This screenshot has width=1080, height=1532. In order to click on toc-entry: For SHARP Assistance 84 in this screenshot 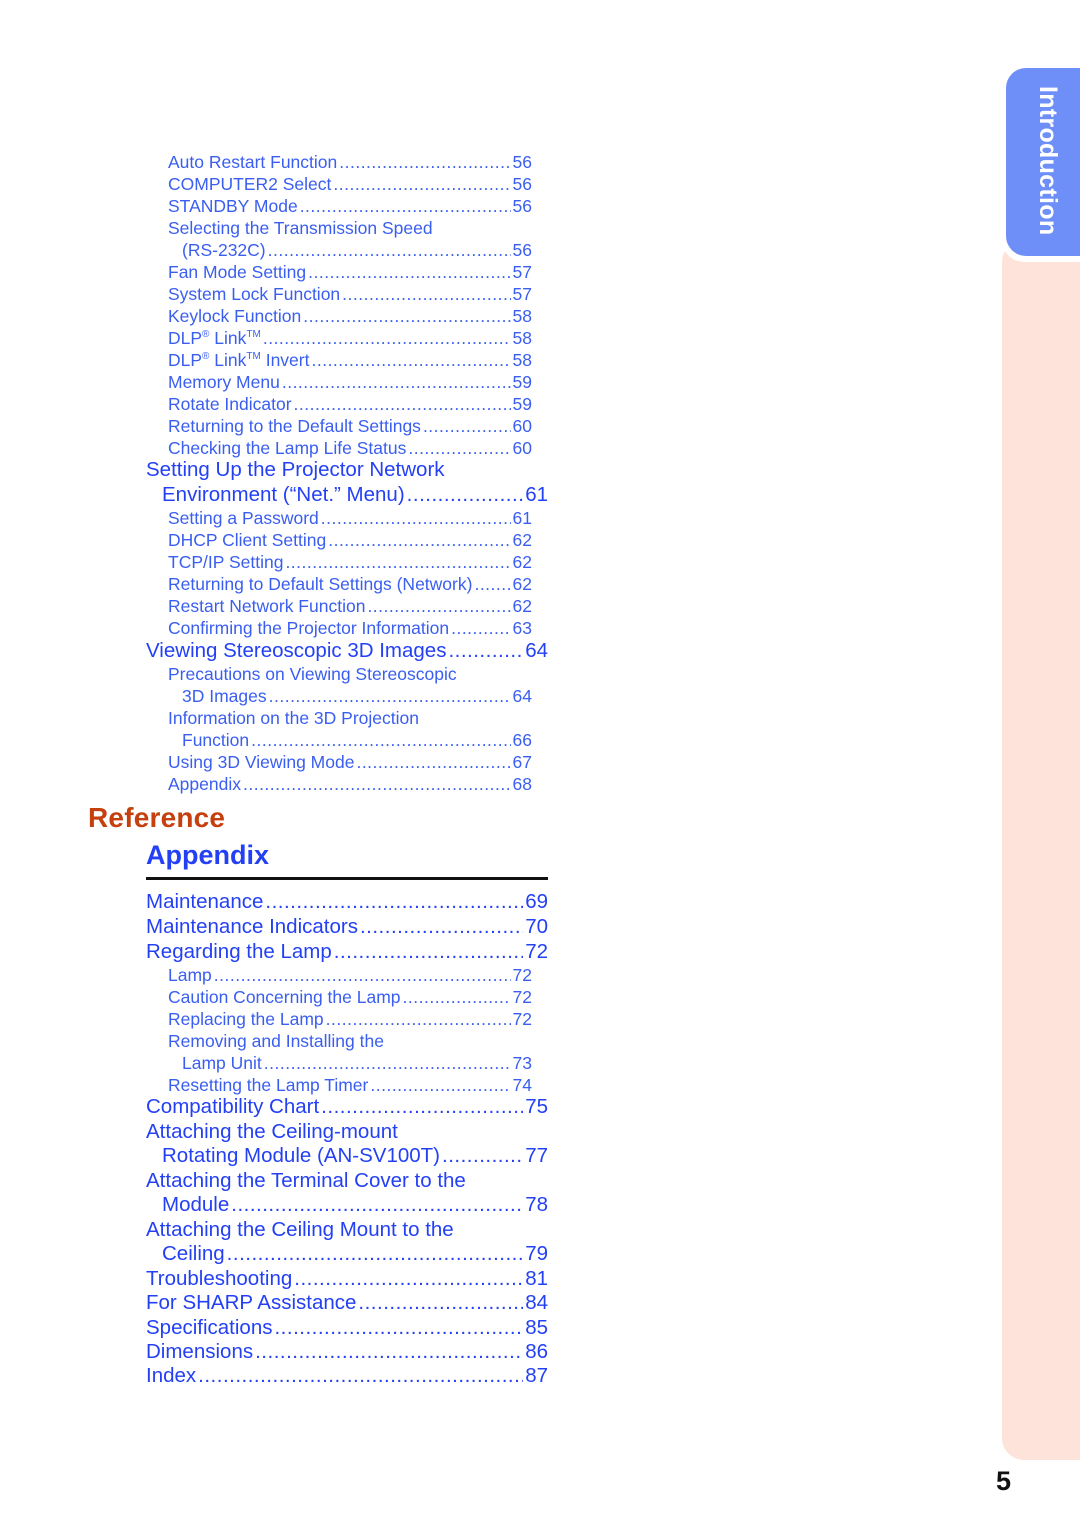, I will do `click(347, 1303)`.